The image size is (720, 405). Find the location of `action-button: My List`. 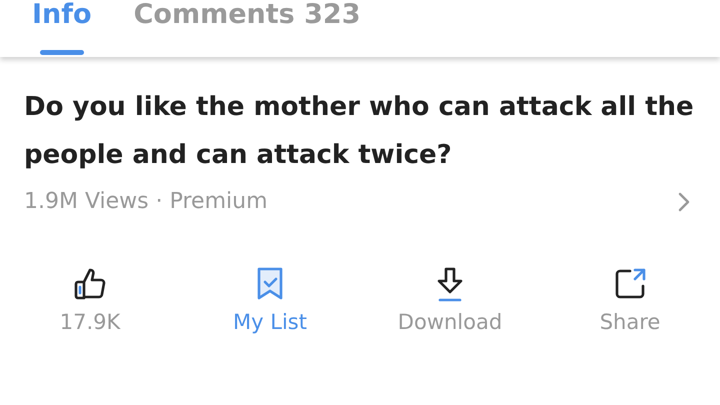

action-button: My List is located at coordinates (270, 299).